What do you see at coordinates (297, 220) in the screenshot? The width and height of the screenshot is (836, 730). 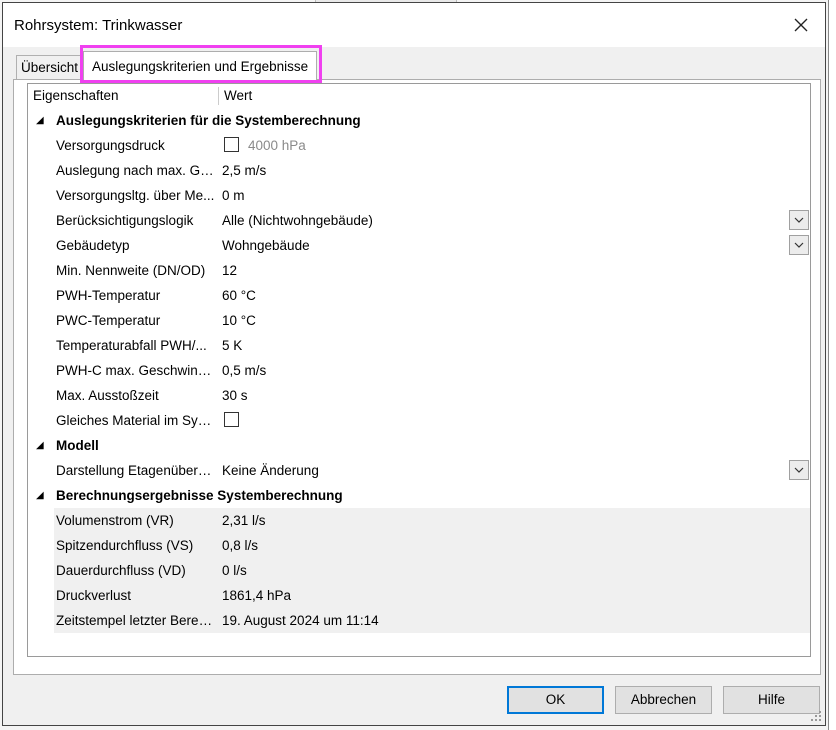 I see `property-value: Alle (Nichtwohngebäude)` at bounding box center [297, 220].